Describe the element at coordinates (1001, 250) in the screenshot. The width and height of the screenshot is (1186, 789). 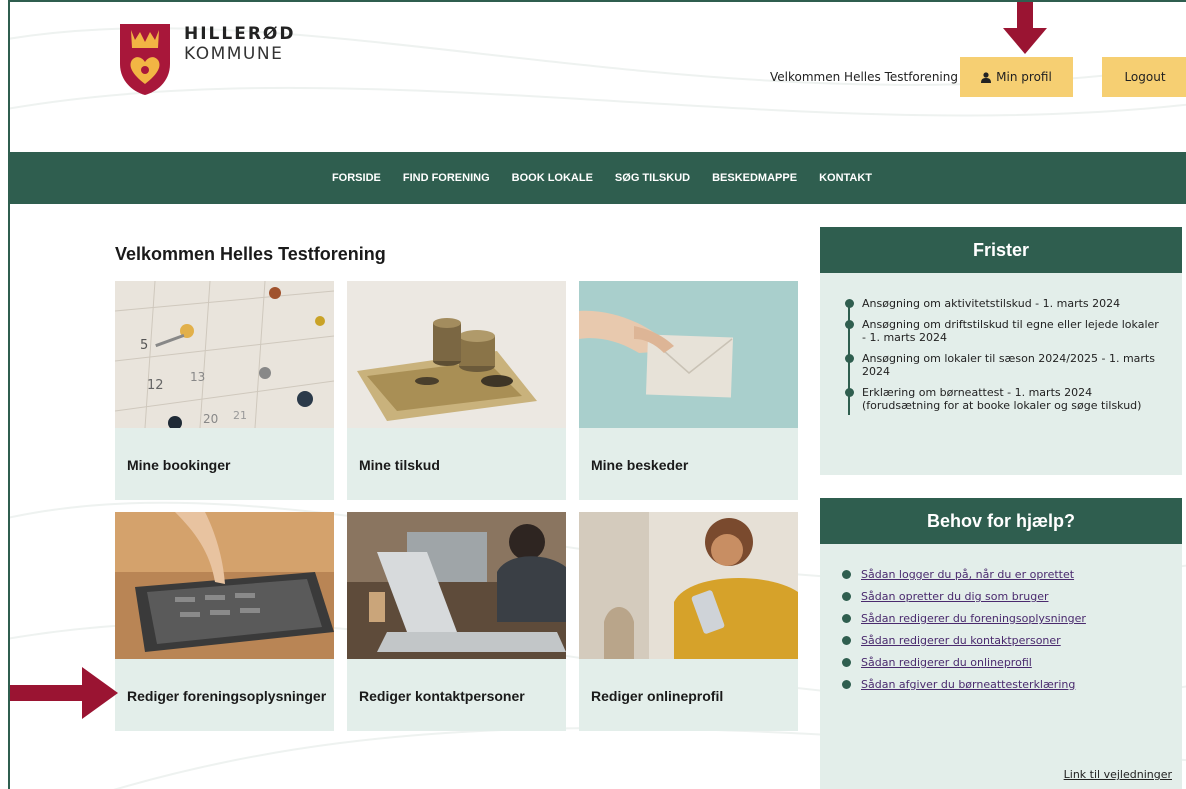
I see `deadlines-header: Frister` at that location.